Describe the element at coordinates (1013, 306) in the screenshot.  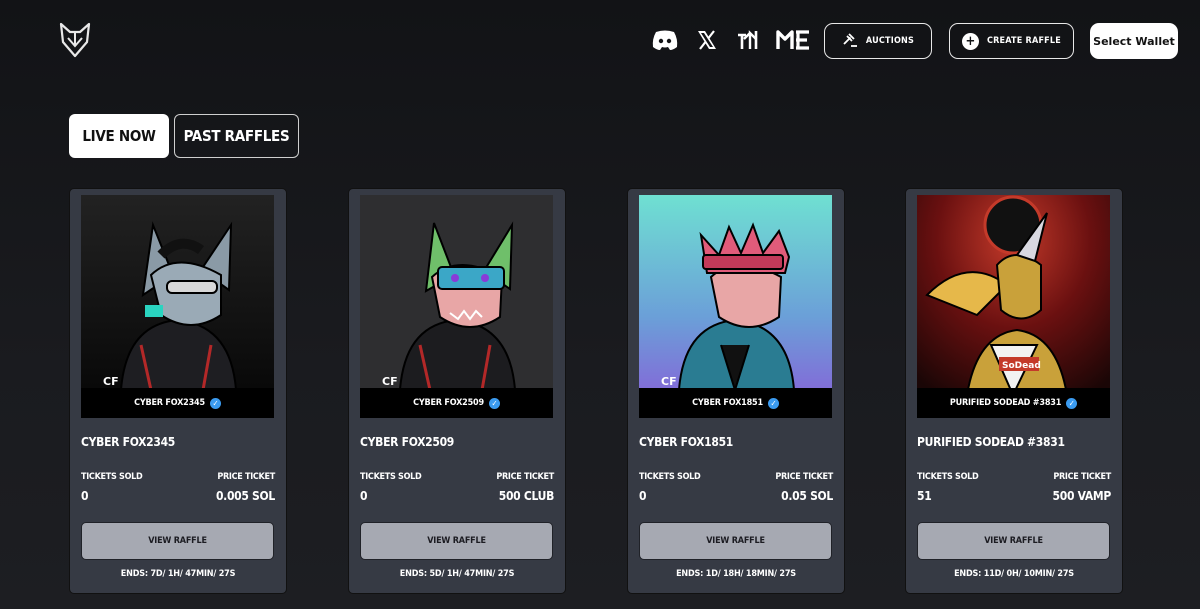
I see `nft-image: SoDead PURIFIED SODEAD #3831 ✓` at that location.